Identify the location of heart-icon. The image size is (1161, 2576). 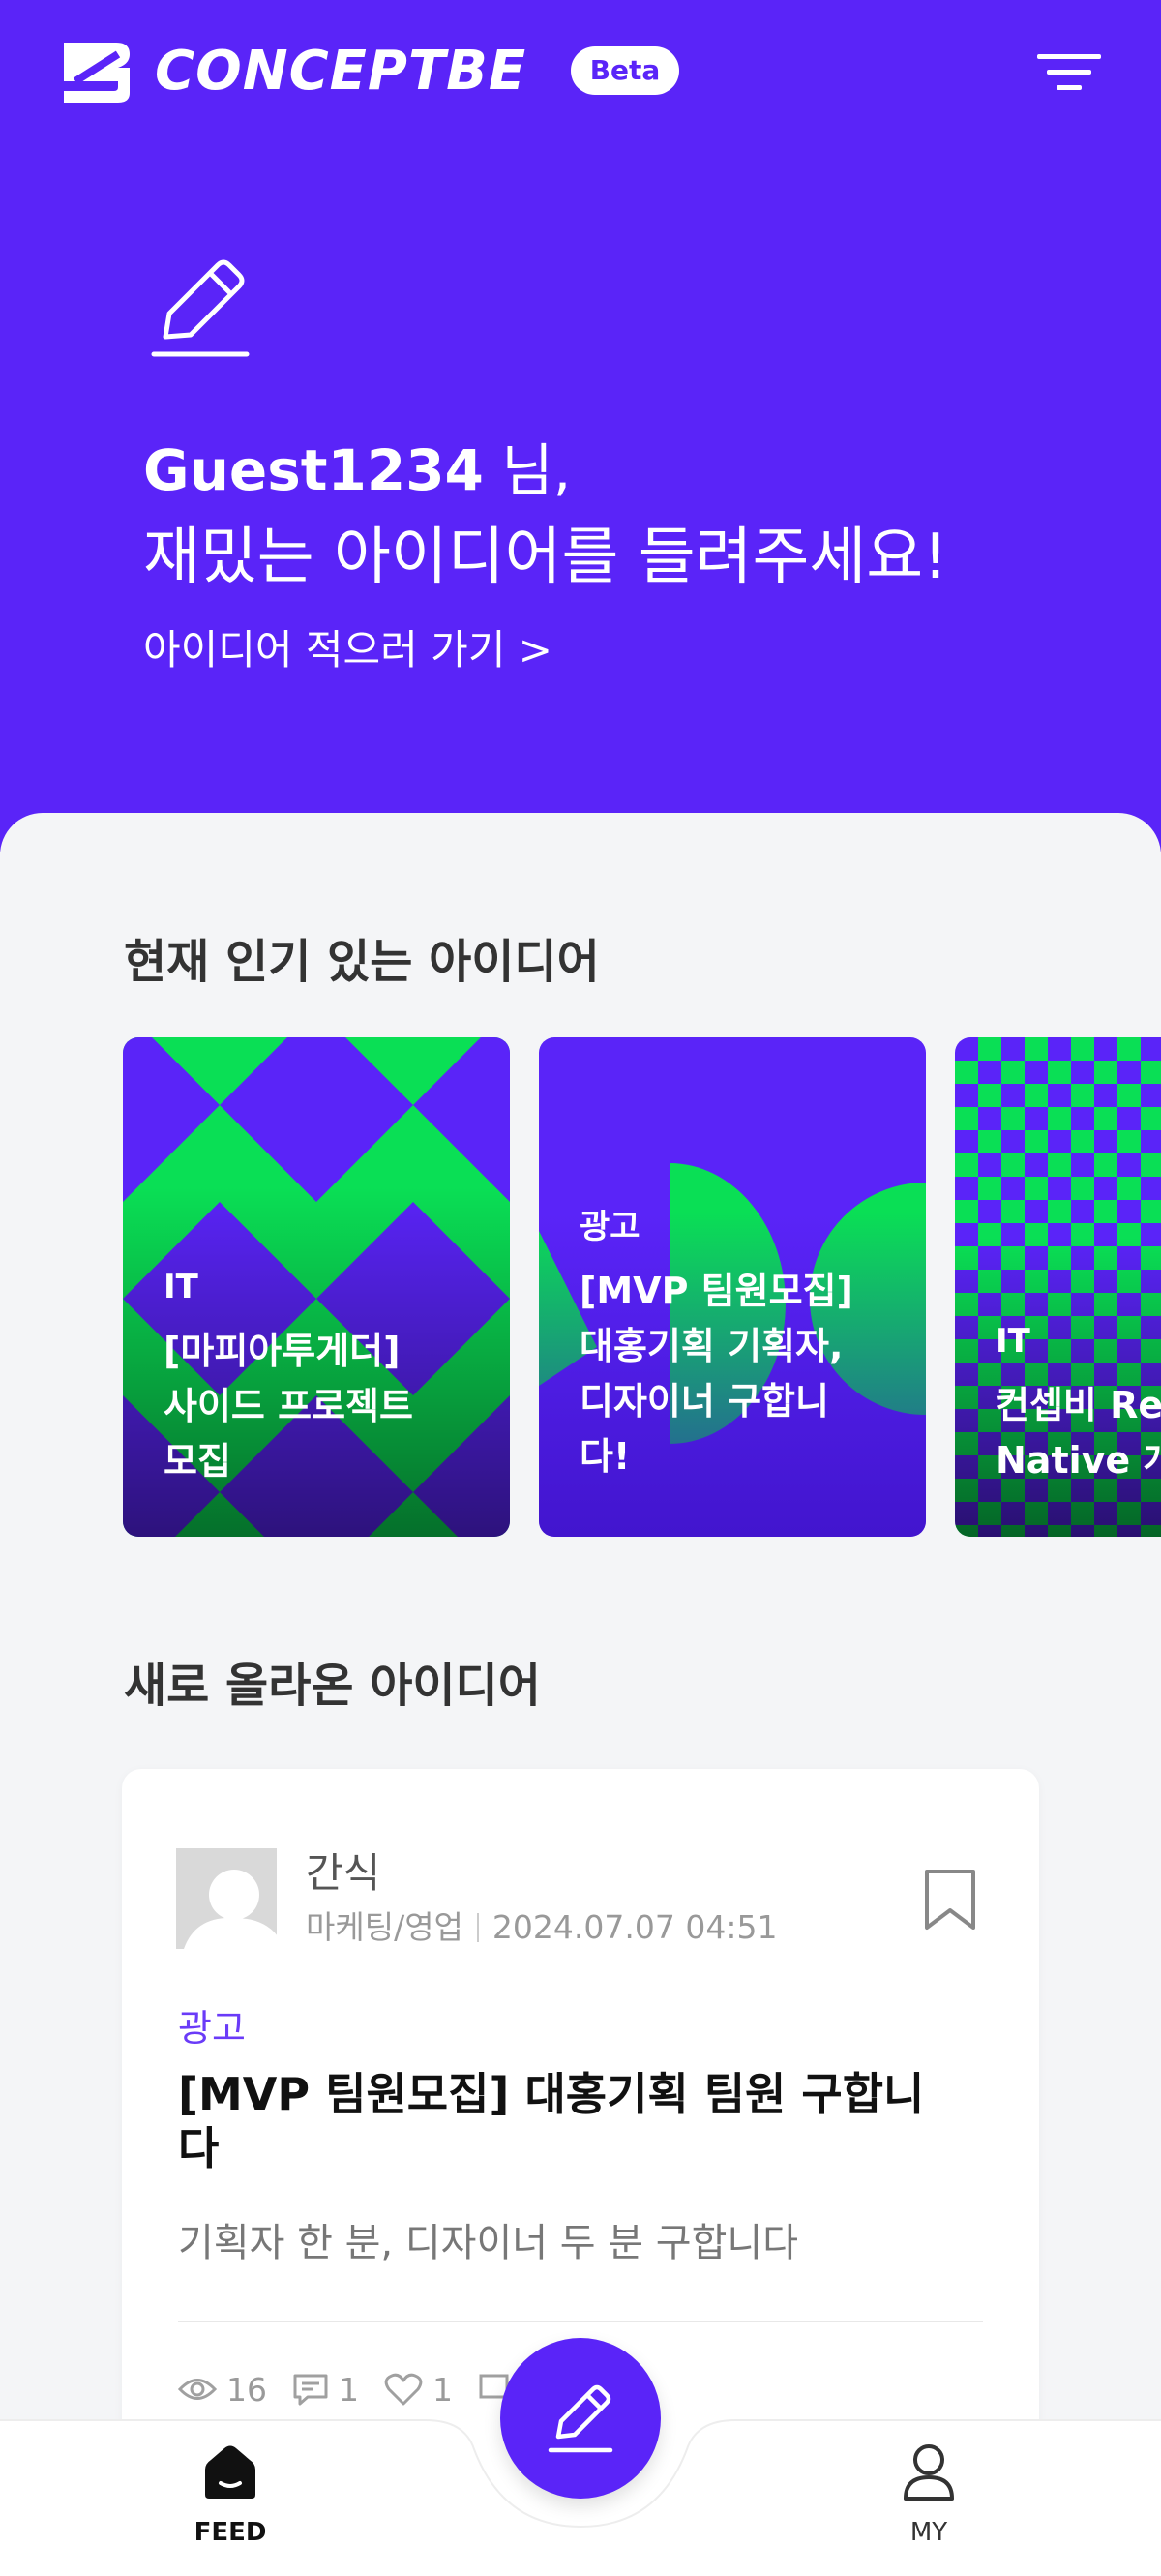
(403, 2389).